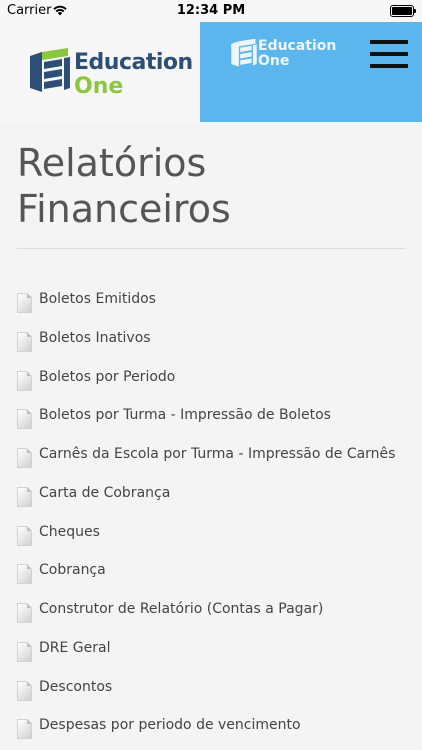 The width and height of the screenshot is (422, 750). I want to click on report-item-dre-geral: DRE Geral, so click(217, 653).